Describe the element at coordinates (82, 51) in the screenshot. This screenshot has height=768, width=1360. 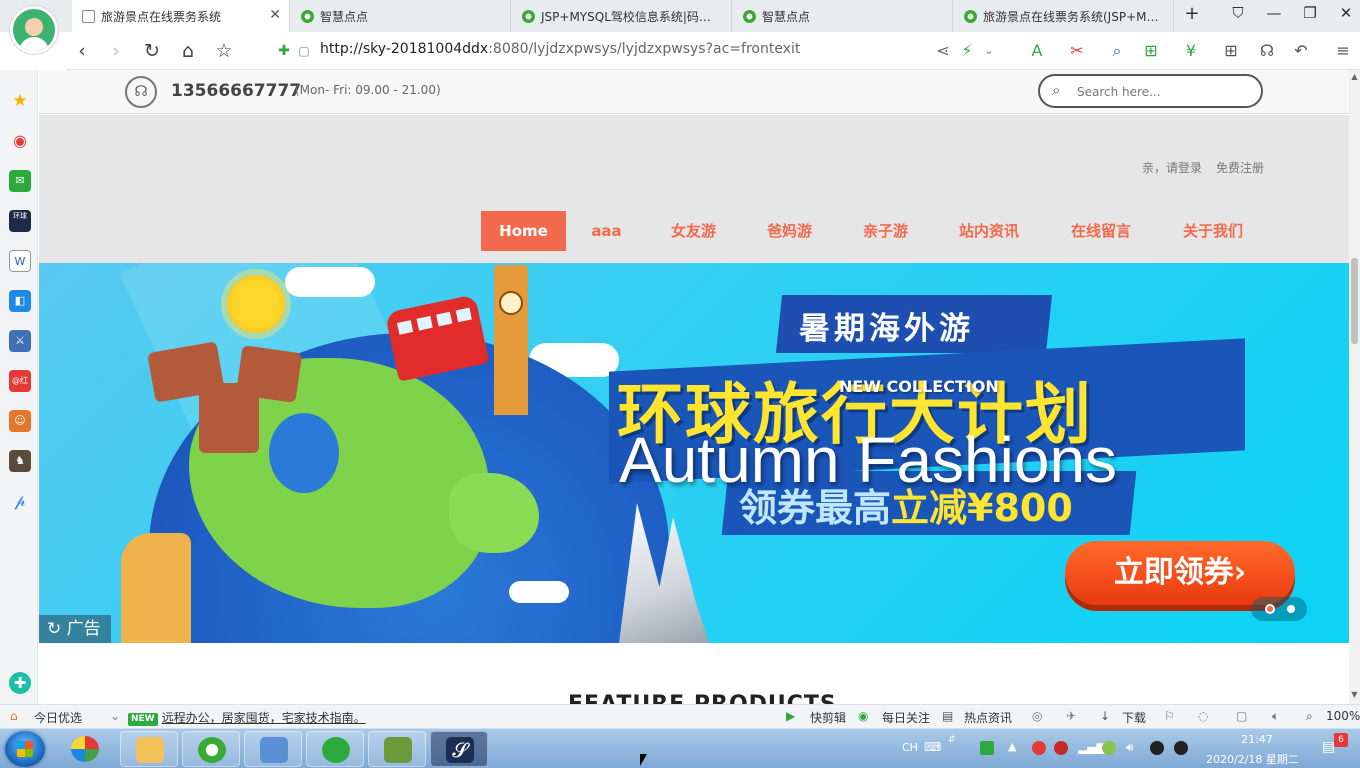
I see `back-icon: ‹` at that location.